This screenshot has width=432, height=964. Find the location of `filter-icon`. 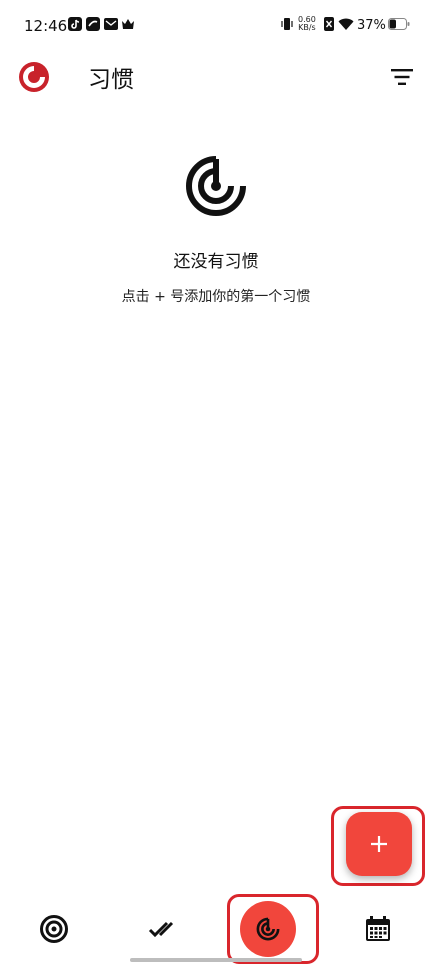

filter-icon is located at coordinates (402, 77).